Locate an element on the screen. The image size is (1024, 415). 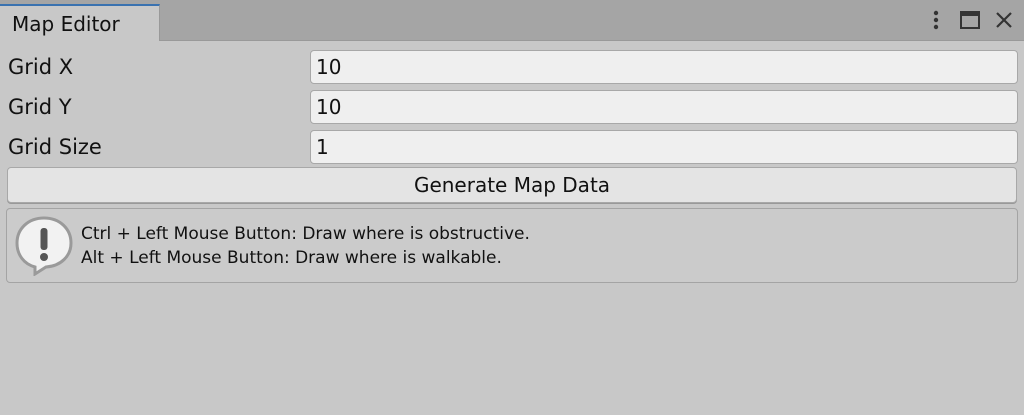
window-controls is located at coordinates (970, 20).